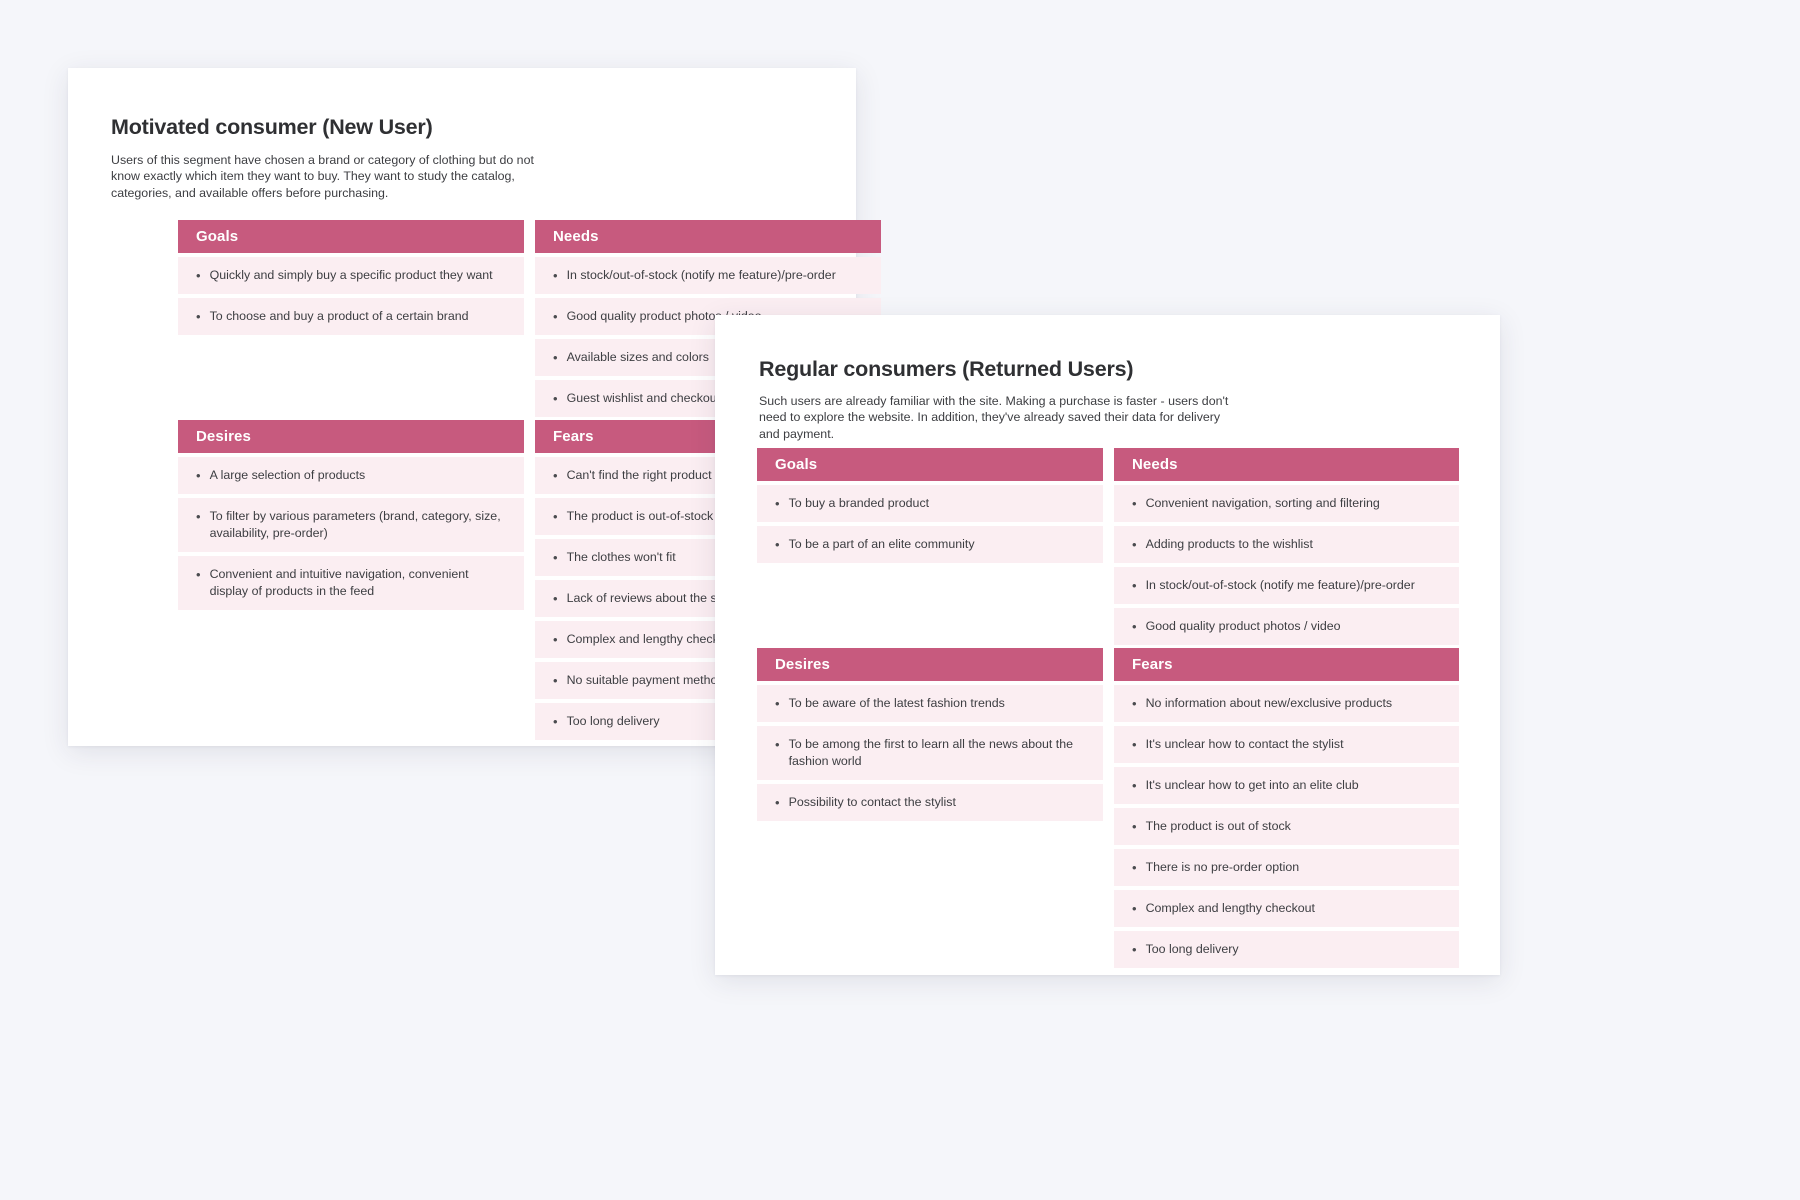 The height and width of the screenshot is (1200, 1800). What do you see at coordinates (1286, 949) in the screenshot?
I see `list-item: • Too long delivery` at bounding box center [1286, 949].